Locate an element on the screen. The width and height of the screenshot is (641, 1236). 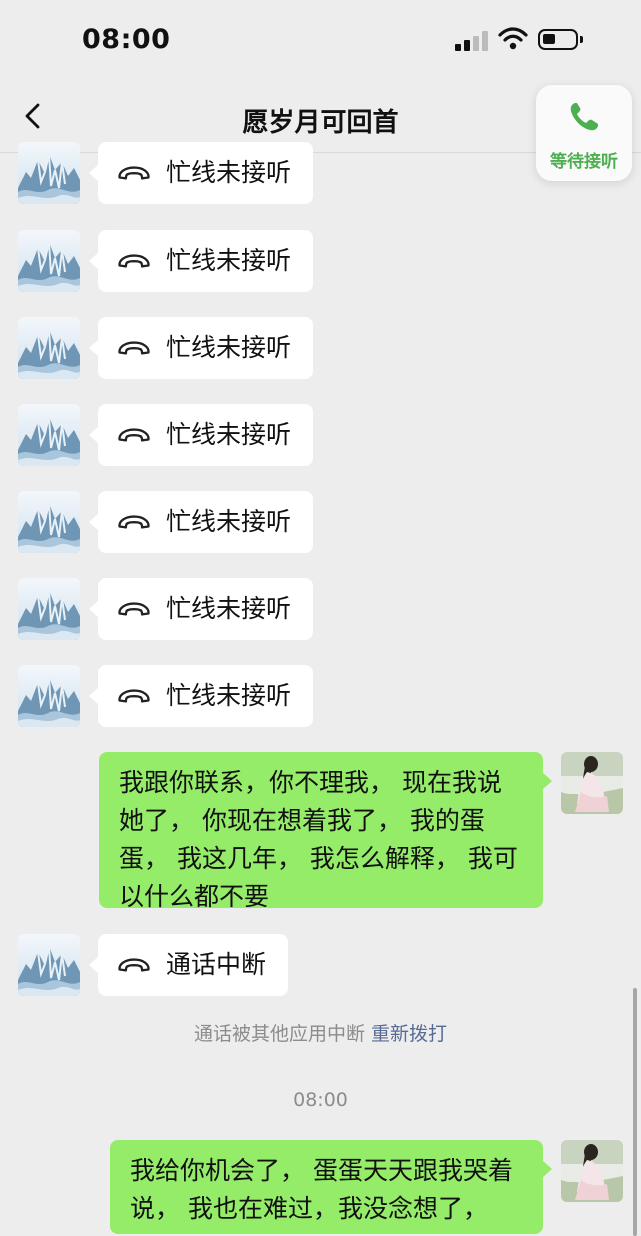
interrupt-note: 通话被其他应用中断 is located at coordinates (279, 1034).